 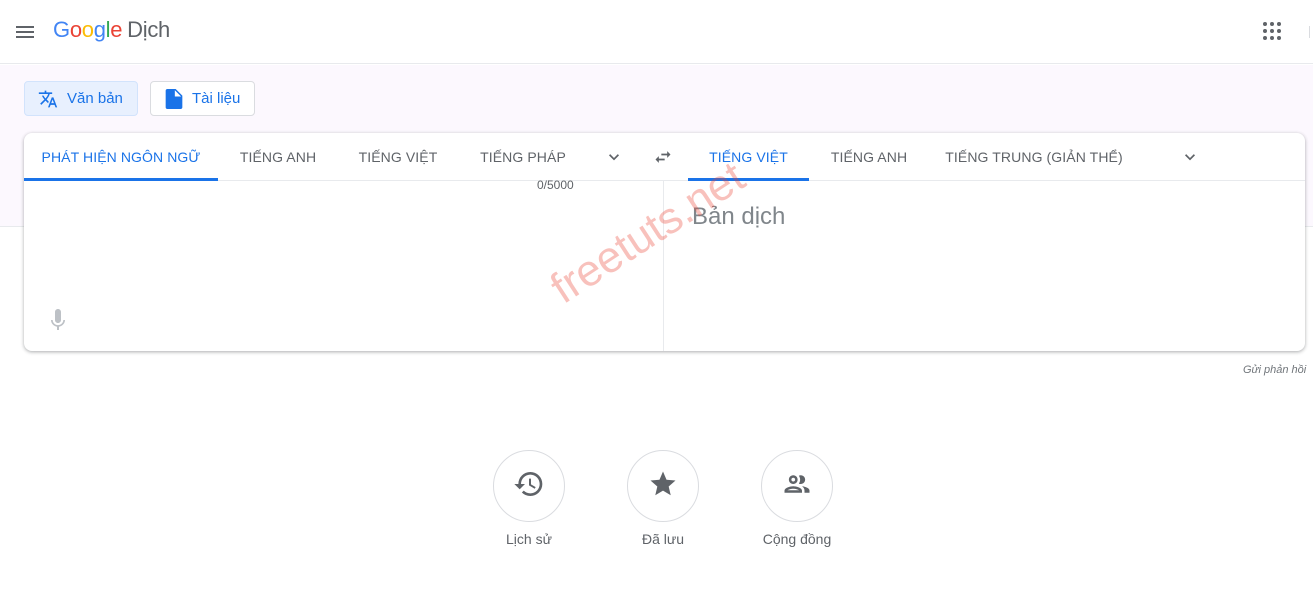 I want to click on history-icon, so click(x=529, y=486).